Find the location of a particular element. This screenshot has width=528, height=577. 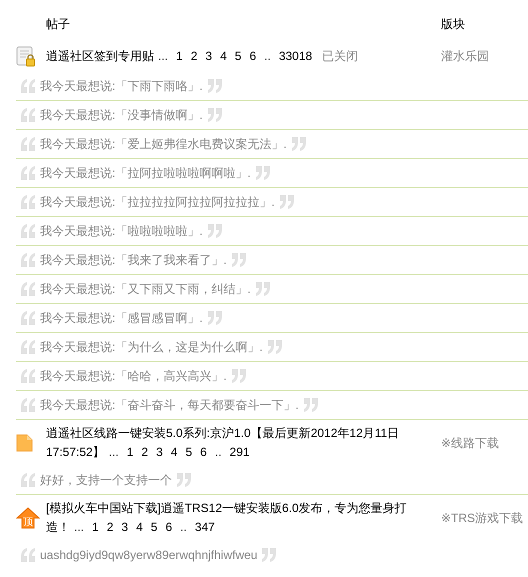

reply-quote: 我今天最想说:「奋斗奋斗，每天都要奋斗一下」. is located at coordinates (169, 405).